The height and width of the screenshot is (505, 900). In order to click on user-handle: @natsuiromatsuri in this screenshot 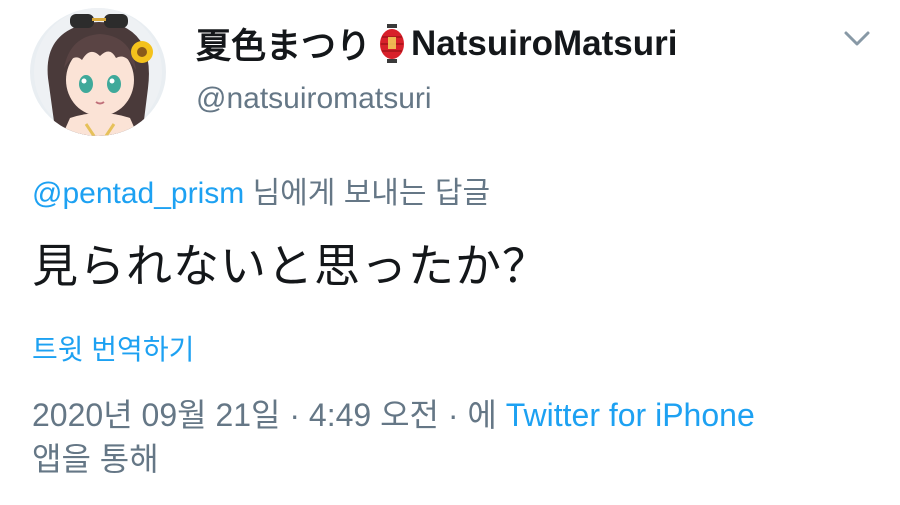, I will do `click(314, 99)`.